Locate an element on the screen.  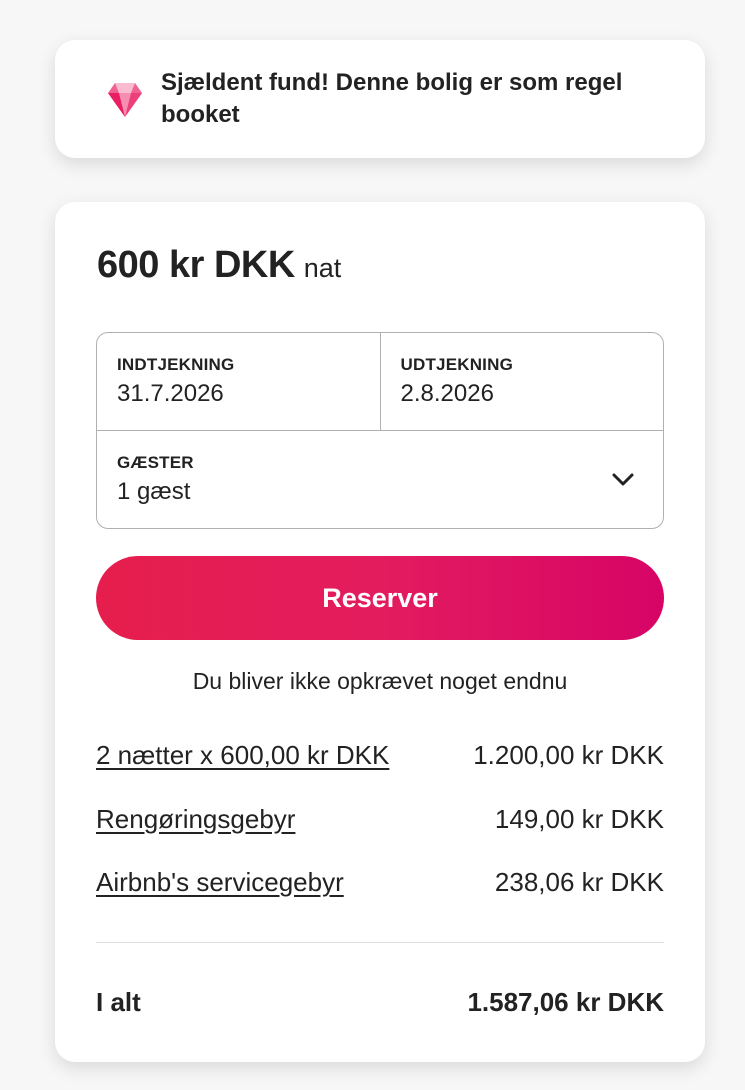
checkout-value: 2.8.2026 is located at coordinates (447, 393).